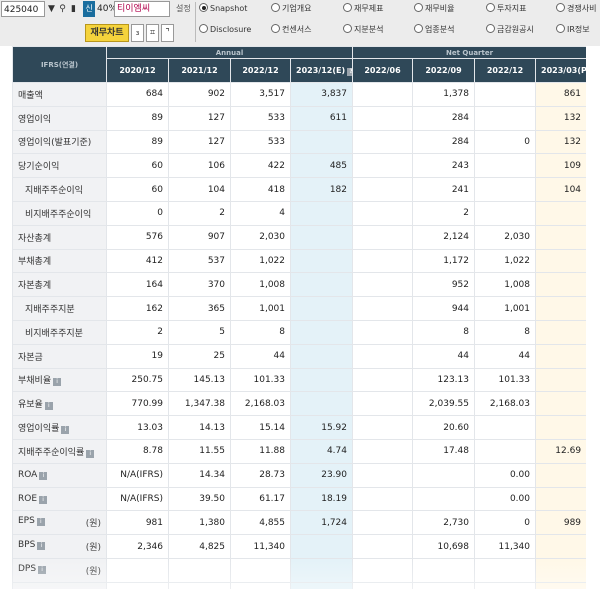  Describe the element at coordinates (59, 475) in the screenshot. I see `row-label: ROA i` at that location.